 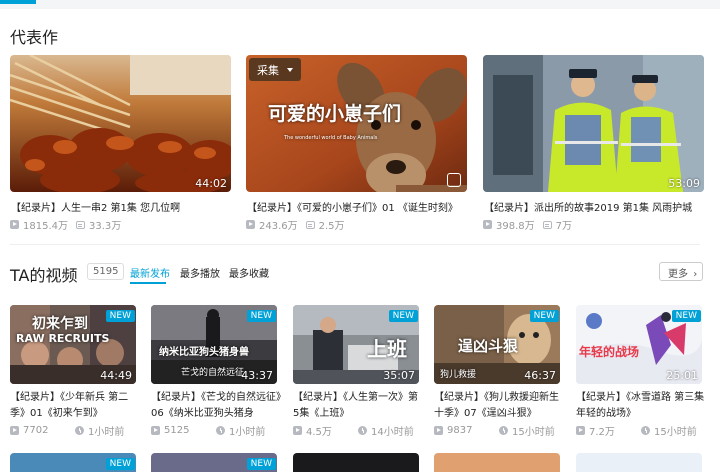 What do you see at coordinates (36, 430) in the screenshot?
I see `view-count: 7702` at bounding box center [36, 430].